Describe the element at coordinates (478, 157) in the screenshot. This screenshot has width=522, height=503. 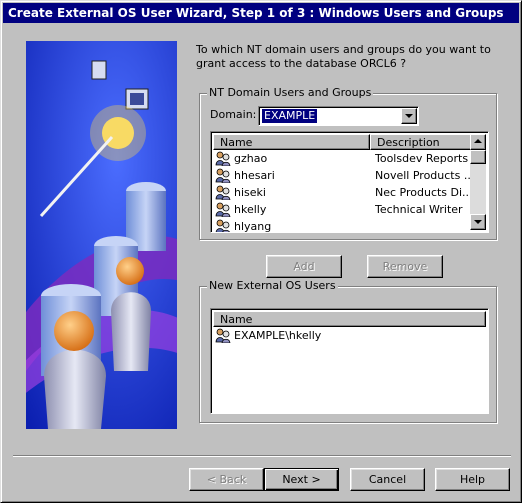
I see `scroll-thumb` at that location.